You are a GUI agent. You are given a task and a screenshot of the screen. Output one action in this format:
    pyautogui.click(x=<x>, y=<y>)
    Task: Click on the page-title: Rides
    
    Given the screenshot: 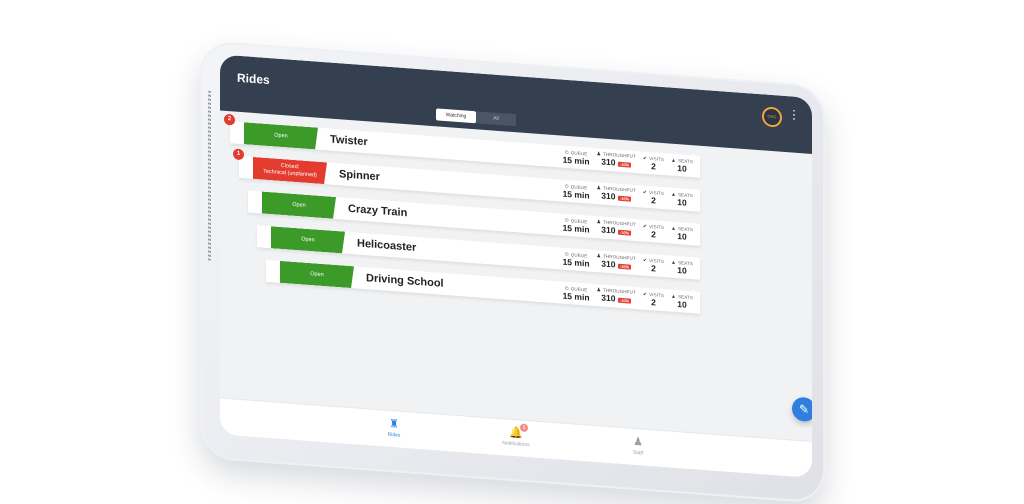 What is the action you would take?
    pyautogui.click(x=253, y=79)
    